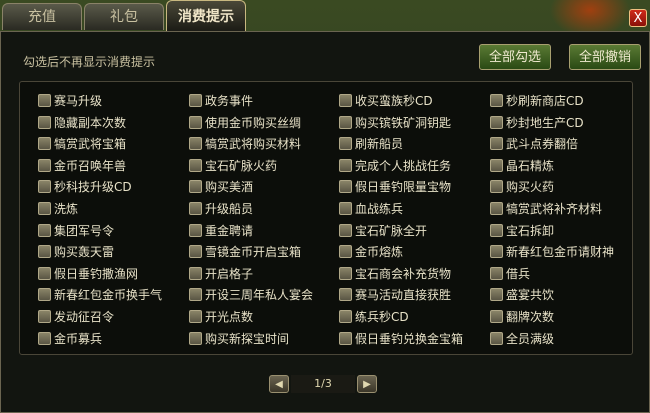 This screenshot has width=650, height=413. I want to click on checkbox-item: 购买新探宝时间, so click(239, 339).